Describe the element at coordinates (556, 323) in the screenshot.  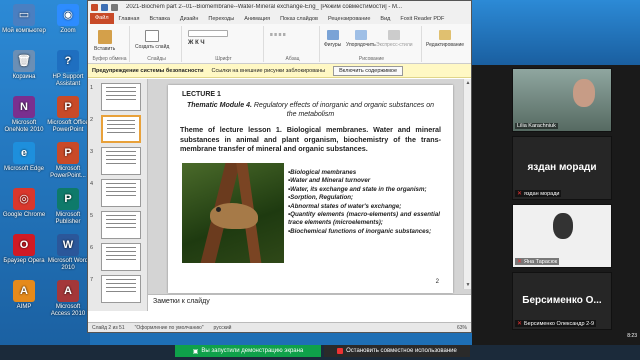
I see `participant-name: ✕ Берсименко Олександр 2-9` at that location.